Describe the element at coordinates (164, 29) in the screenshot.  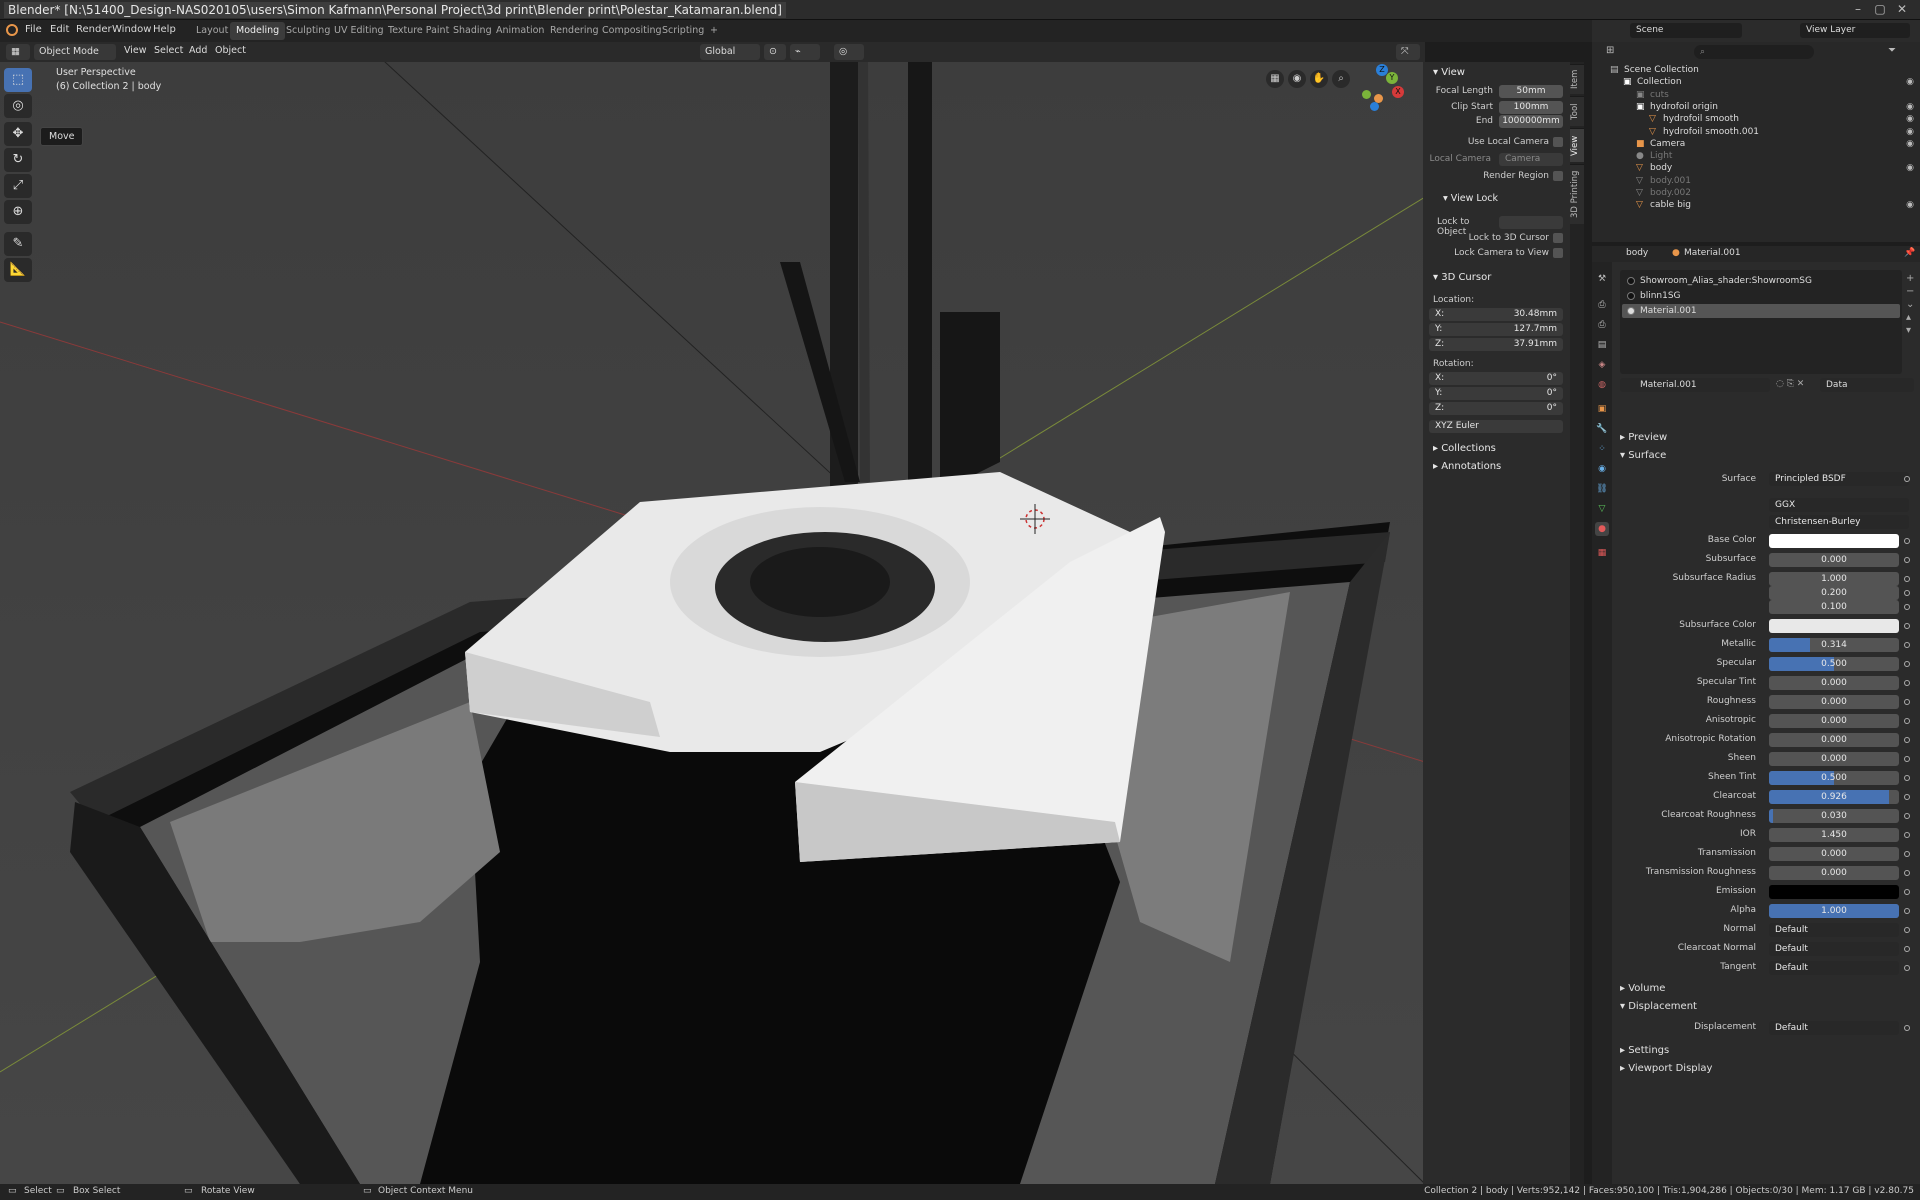
I see `menu-help: Help` at that location.